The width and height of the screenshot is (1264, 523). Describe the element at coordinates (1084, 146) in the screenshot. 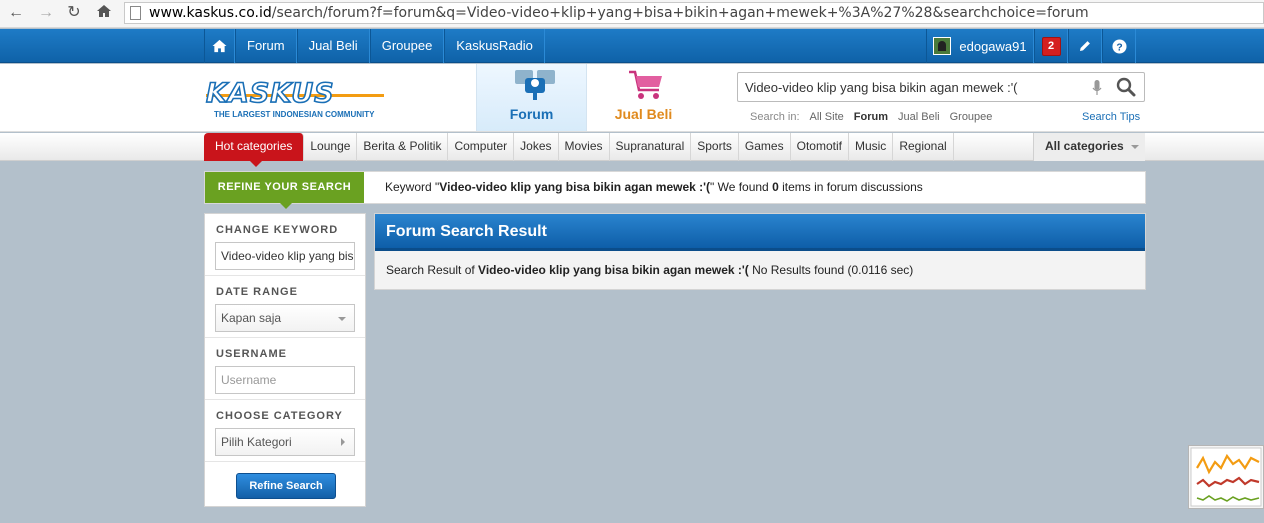

I see `all-categories-label: All categories` at that location.